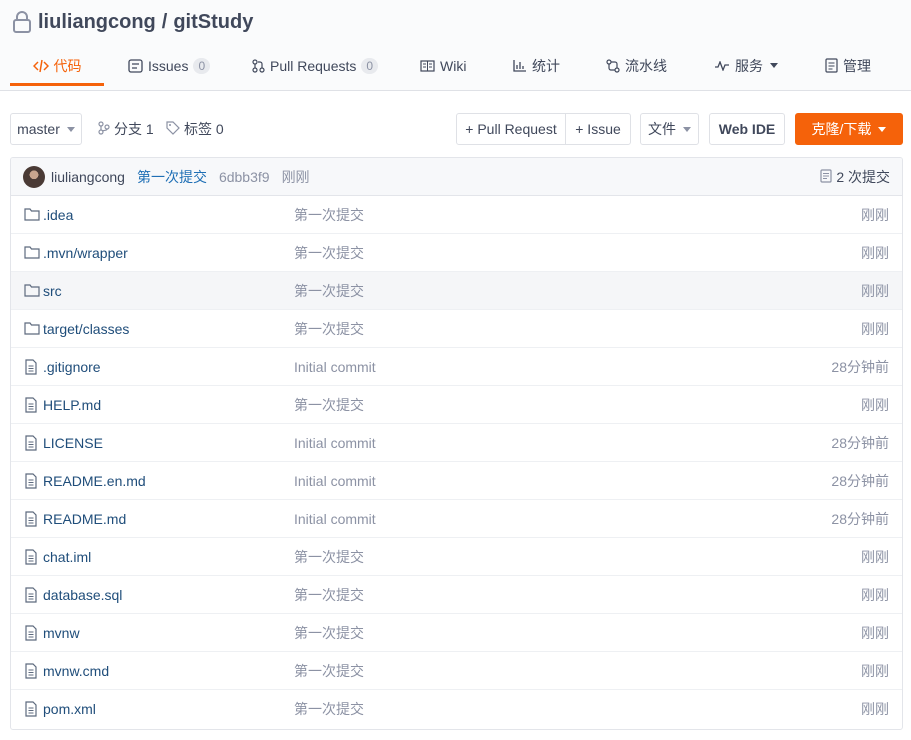 The height and width of the screenshot is (740, 911). I want to click on tab-wiki: Wiki, so click(450, 67).